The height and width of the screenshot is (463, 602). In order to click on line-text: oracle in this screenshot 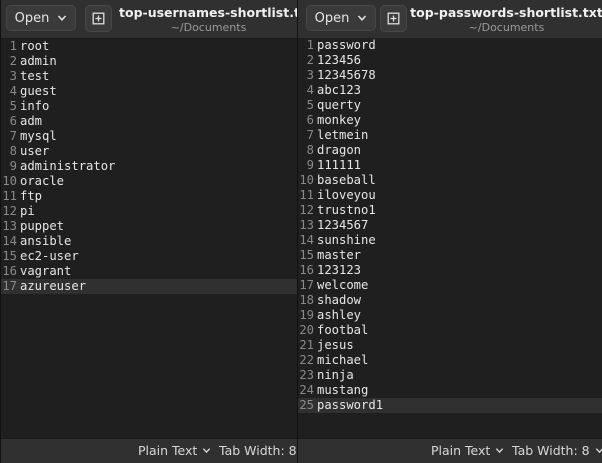, I will do `click(159, 181)`.